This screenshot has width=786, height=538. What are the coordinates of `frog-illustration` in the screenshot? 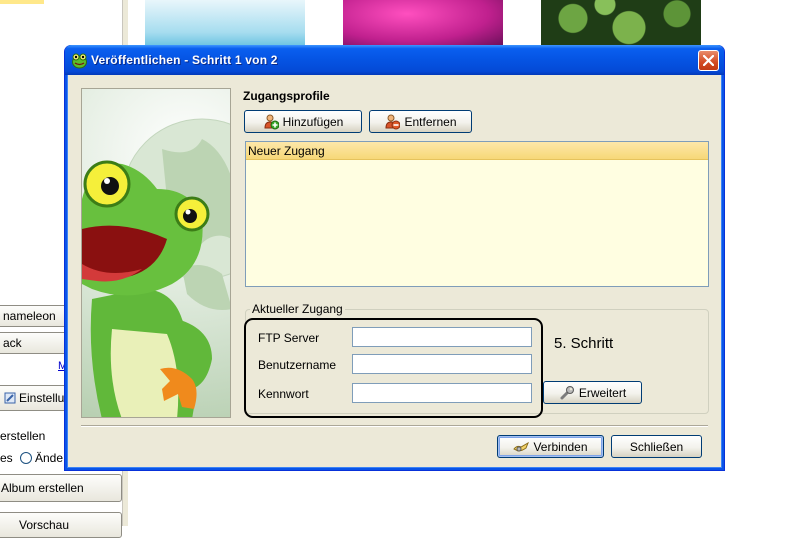 It's located at (156, 253).